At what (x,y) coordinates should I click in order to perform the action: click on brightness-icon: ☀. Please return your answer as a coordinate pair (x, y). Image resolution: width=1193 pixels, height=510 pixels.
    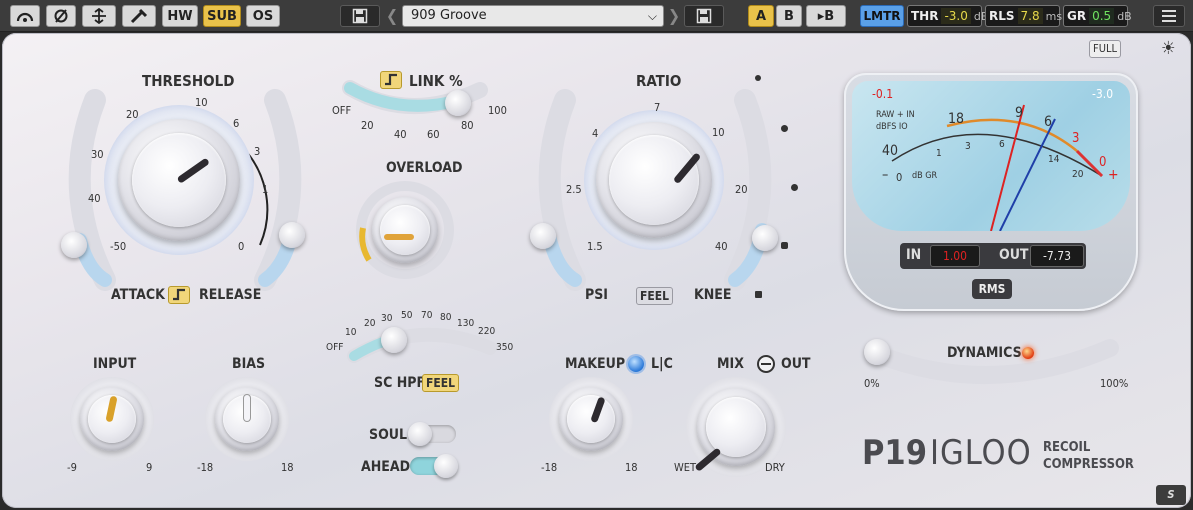
    Looking at the image, I should click on (1168, 48).